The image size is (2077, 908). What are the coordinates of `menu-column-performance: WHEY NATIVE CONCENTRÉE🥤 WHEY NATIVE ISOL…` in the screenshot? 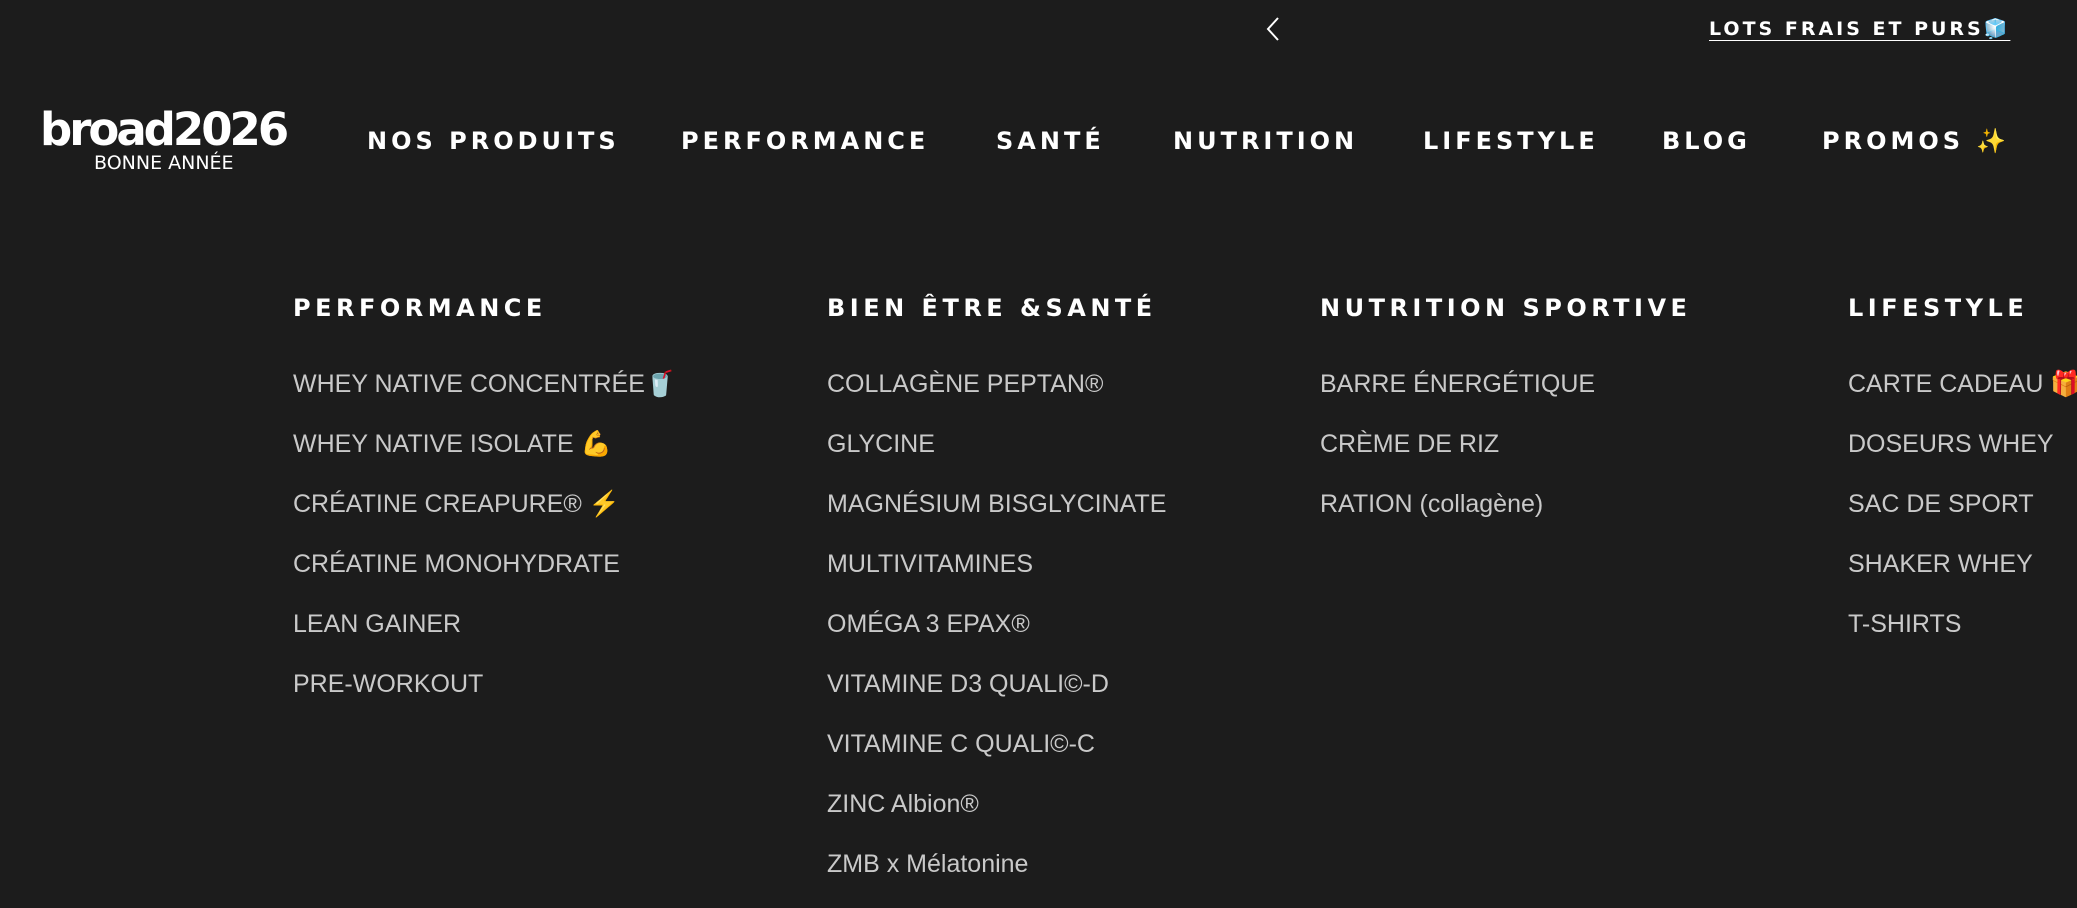 It's located at (484, 548).